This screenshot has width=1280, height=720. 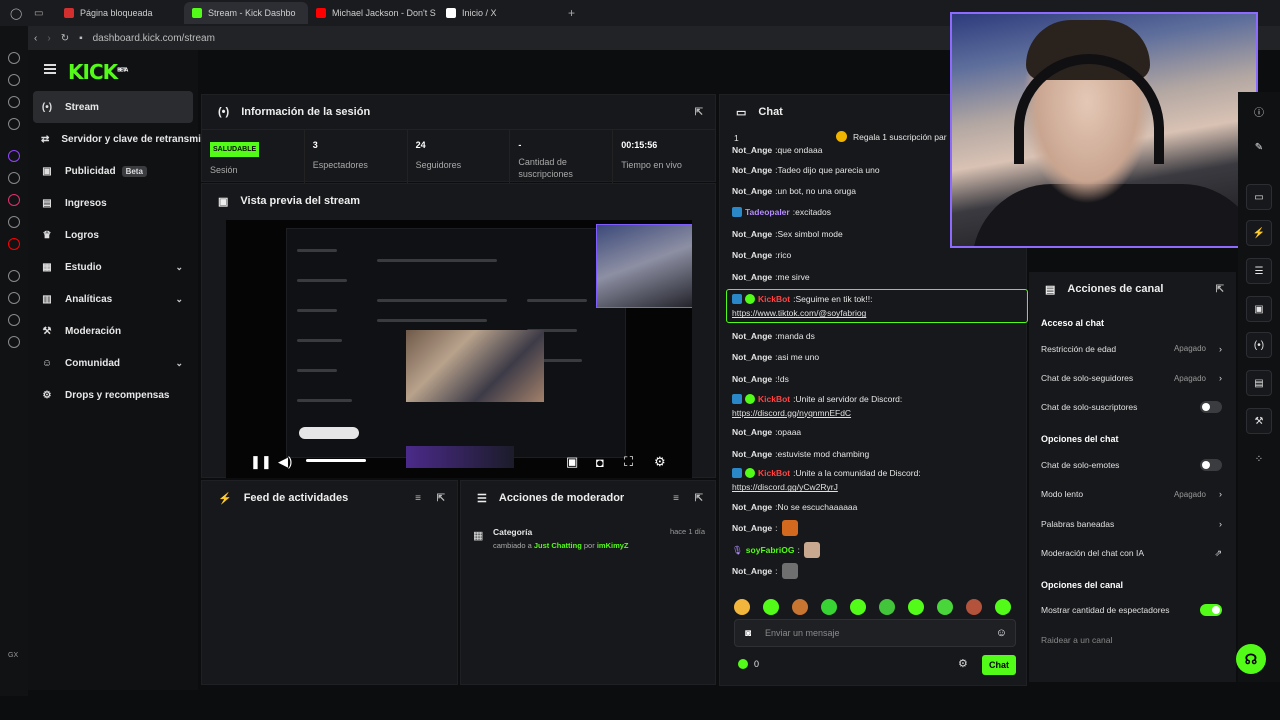 I want to click on forward-icon: ›, so click(x=48, y=38).